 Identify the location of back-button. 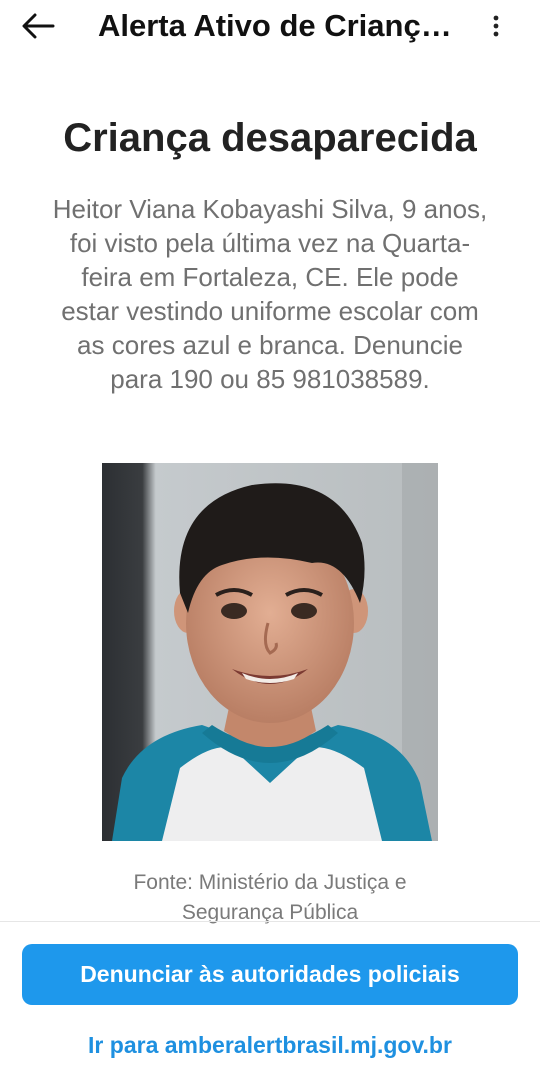
(38, 26).